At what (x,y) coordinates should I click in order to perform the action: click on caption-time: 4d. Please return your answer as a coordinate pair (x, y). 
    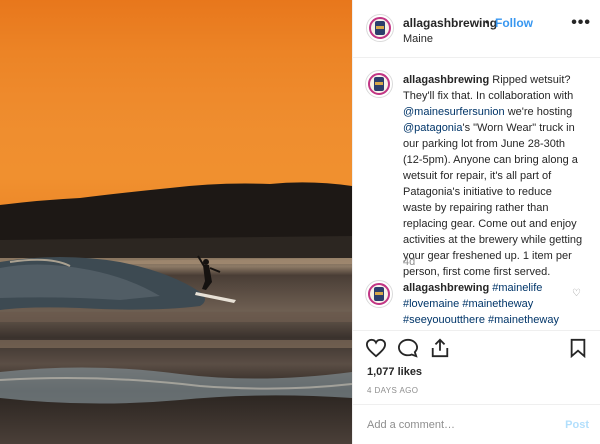
    Looking at the image, I should click on (409, 262).